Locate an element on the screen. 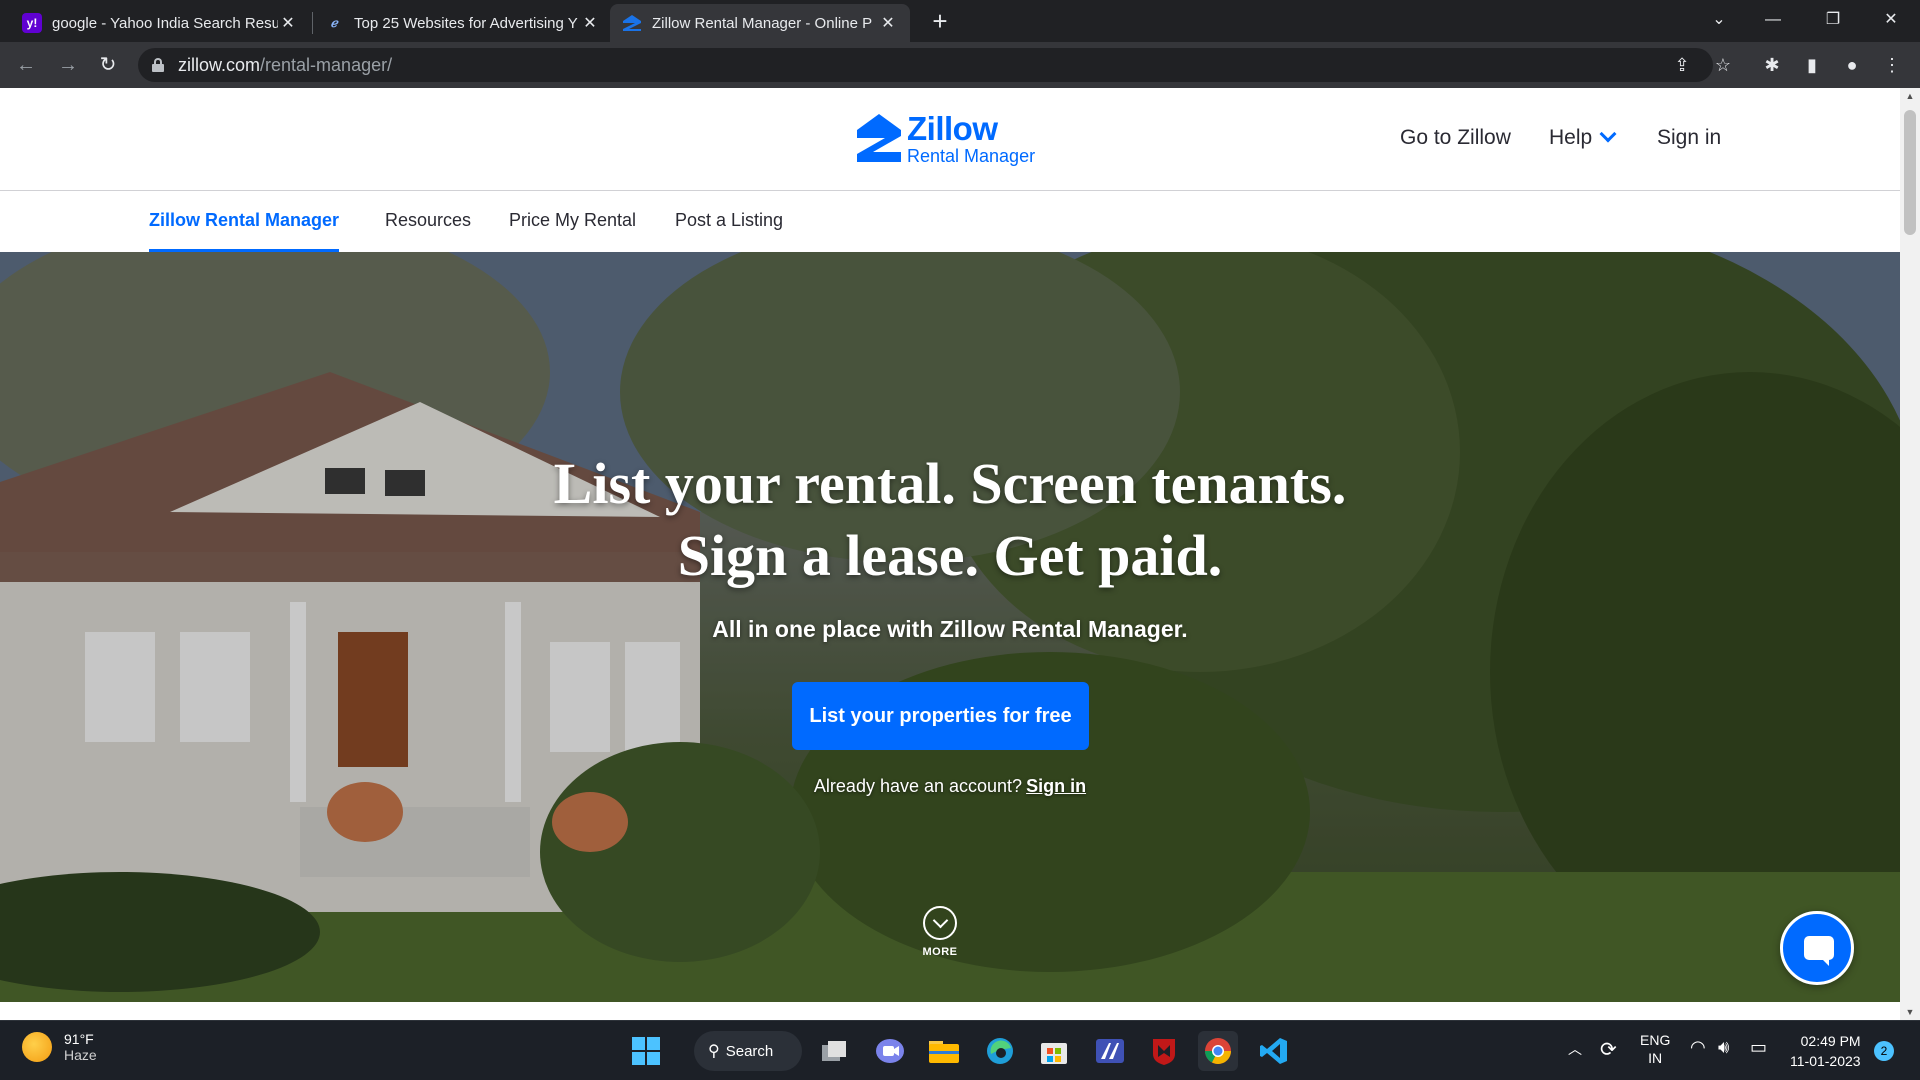 This screenshot has width=1920, height=1080. tab-title: Zillow Rental Manager - Online P is located at coordinates (762, 23).